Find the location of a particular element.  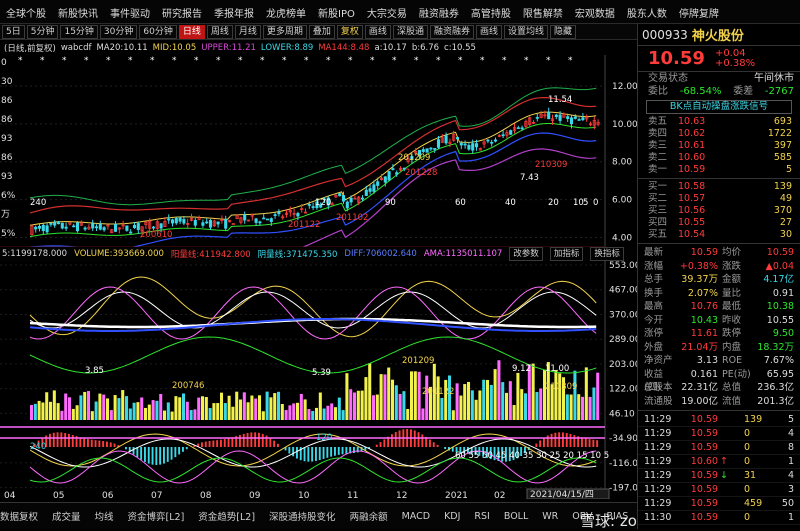

top-menu-item: 停牌复牌 is located at coordinates (699, 12).